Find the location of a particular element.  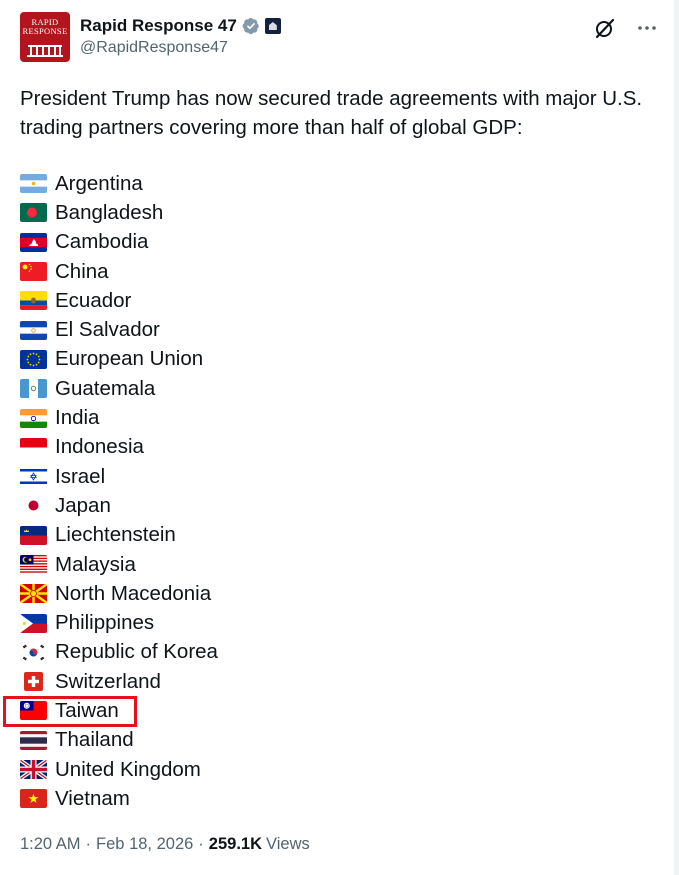

list-item-cambodia: Cambodia is located at coordinates (170, 242).